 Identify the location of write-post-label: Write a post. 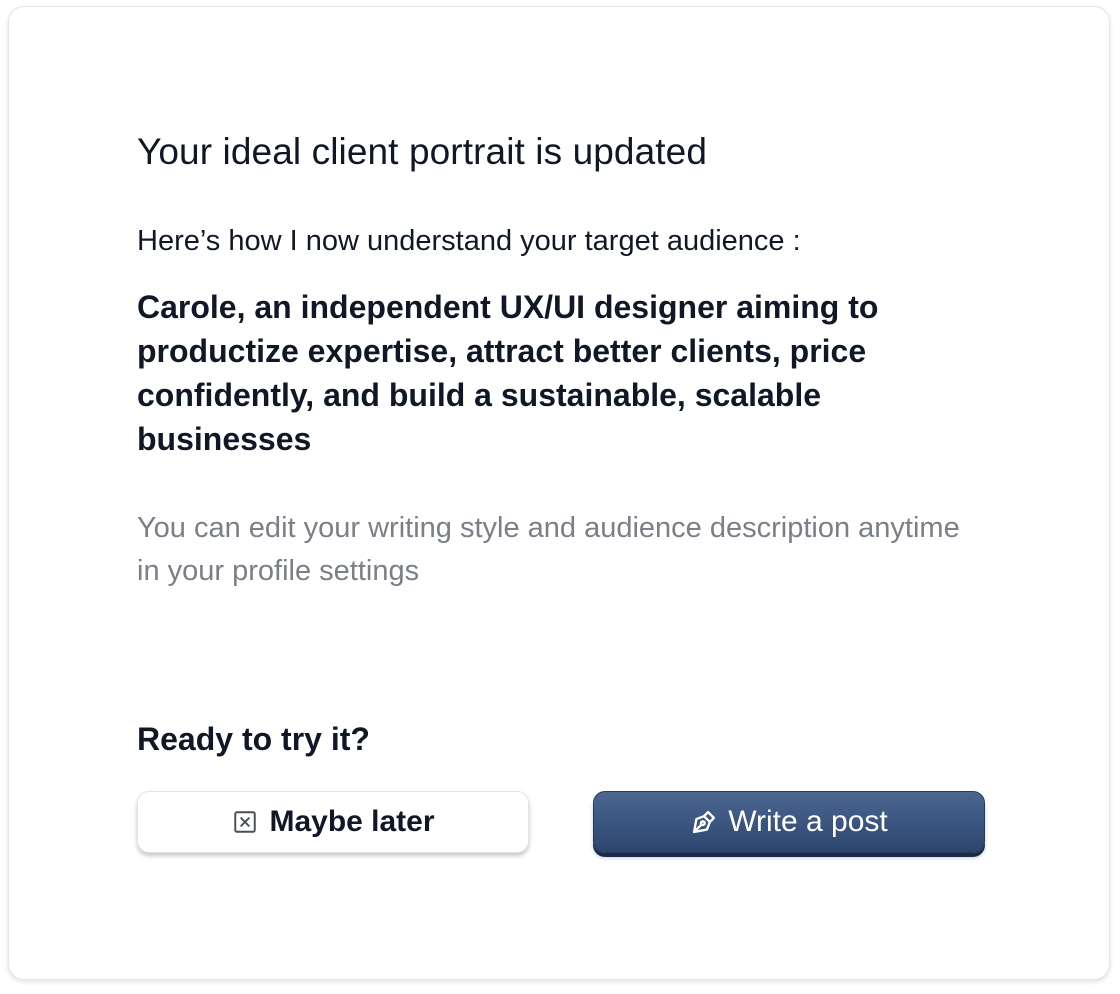
(808, 821).